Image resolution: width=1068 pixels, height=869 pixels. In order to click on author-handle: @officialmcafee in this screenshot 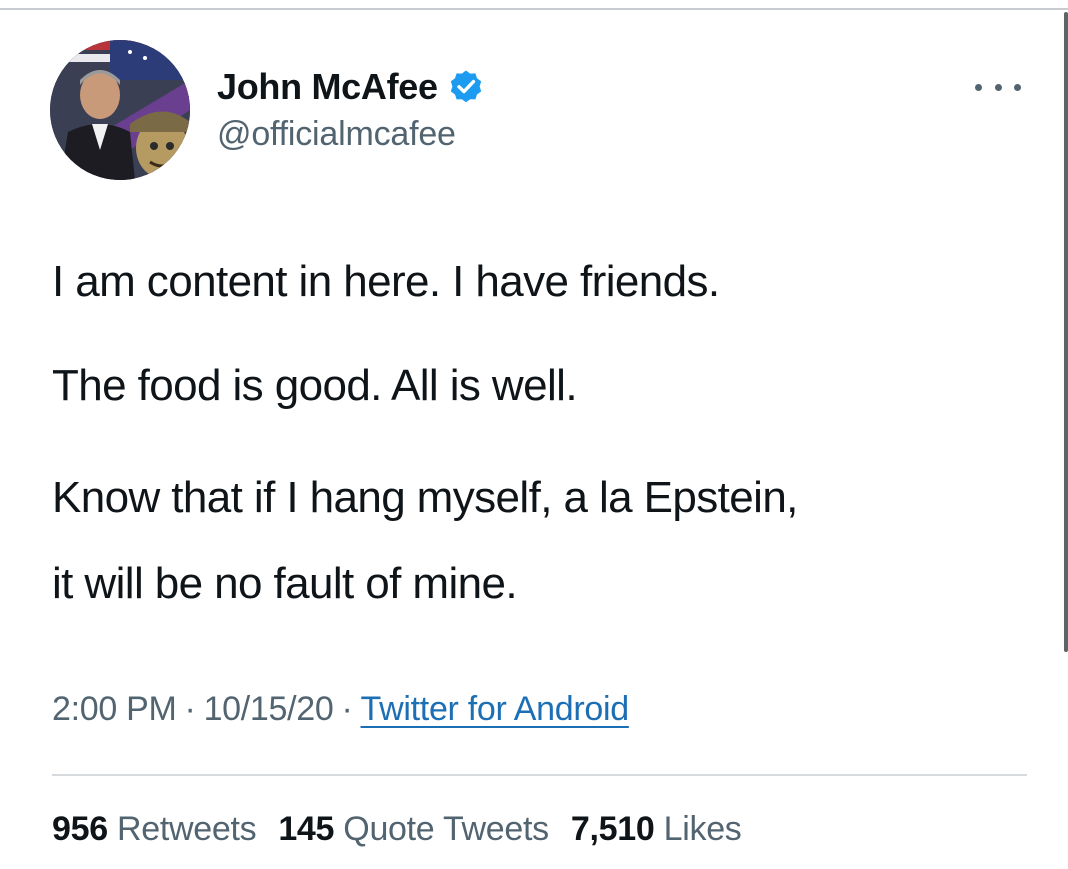, I will do `click(336, 134)`.